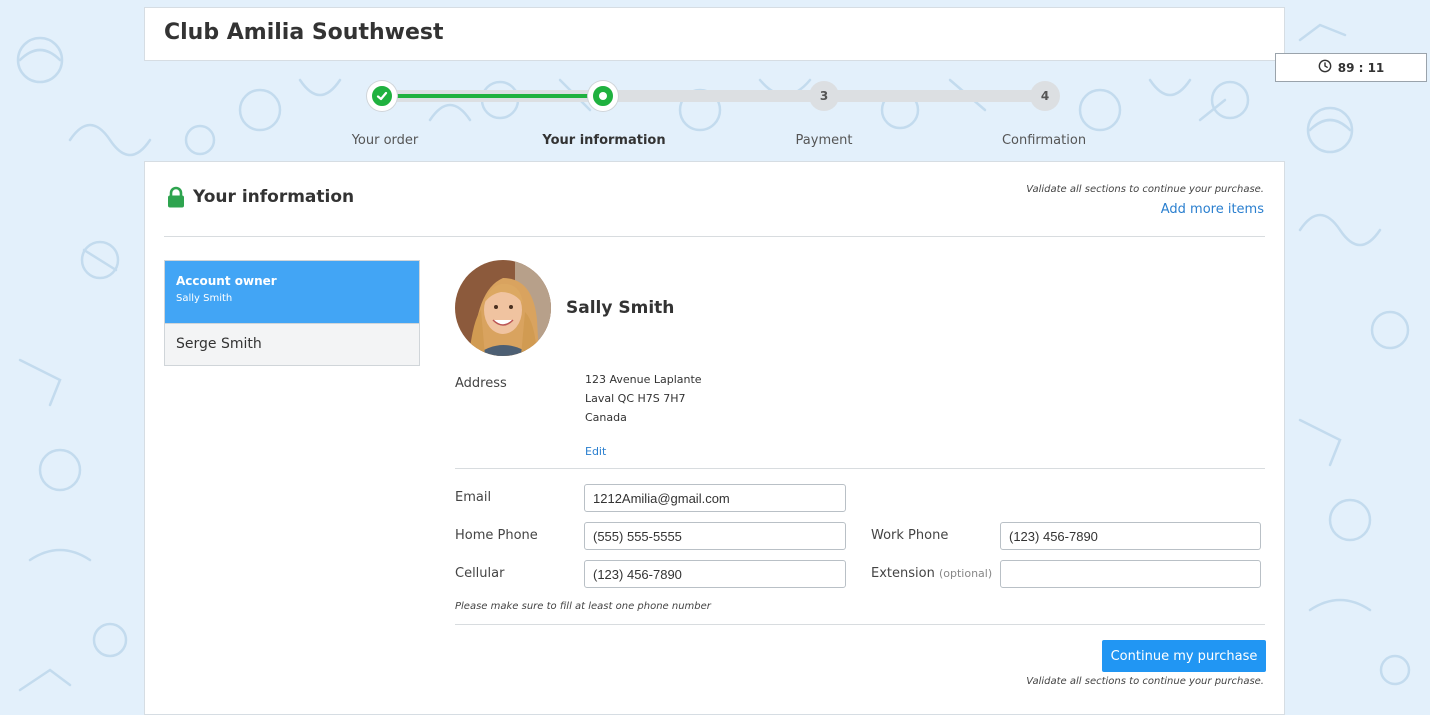 This screenshot has height=715, width=1430. Describe the element at coordinates (274, 197) in the screenshot. I see `section-title: Your information` at that location.